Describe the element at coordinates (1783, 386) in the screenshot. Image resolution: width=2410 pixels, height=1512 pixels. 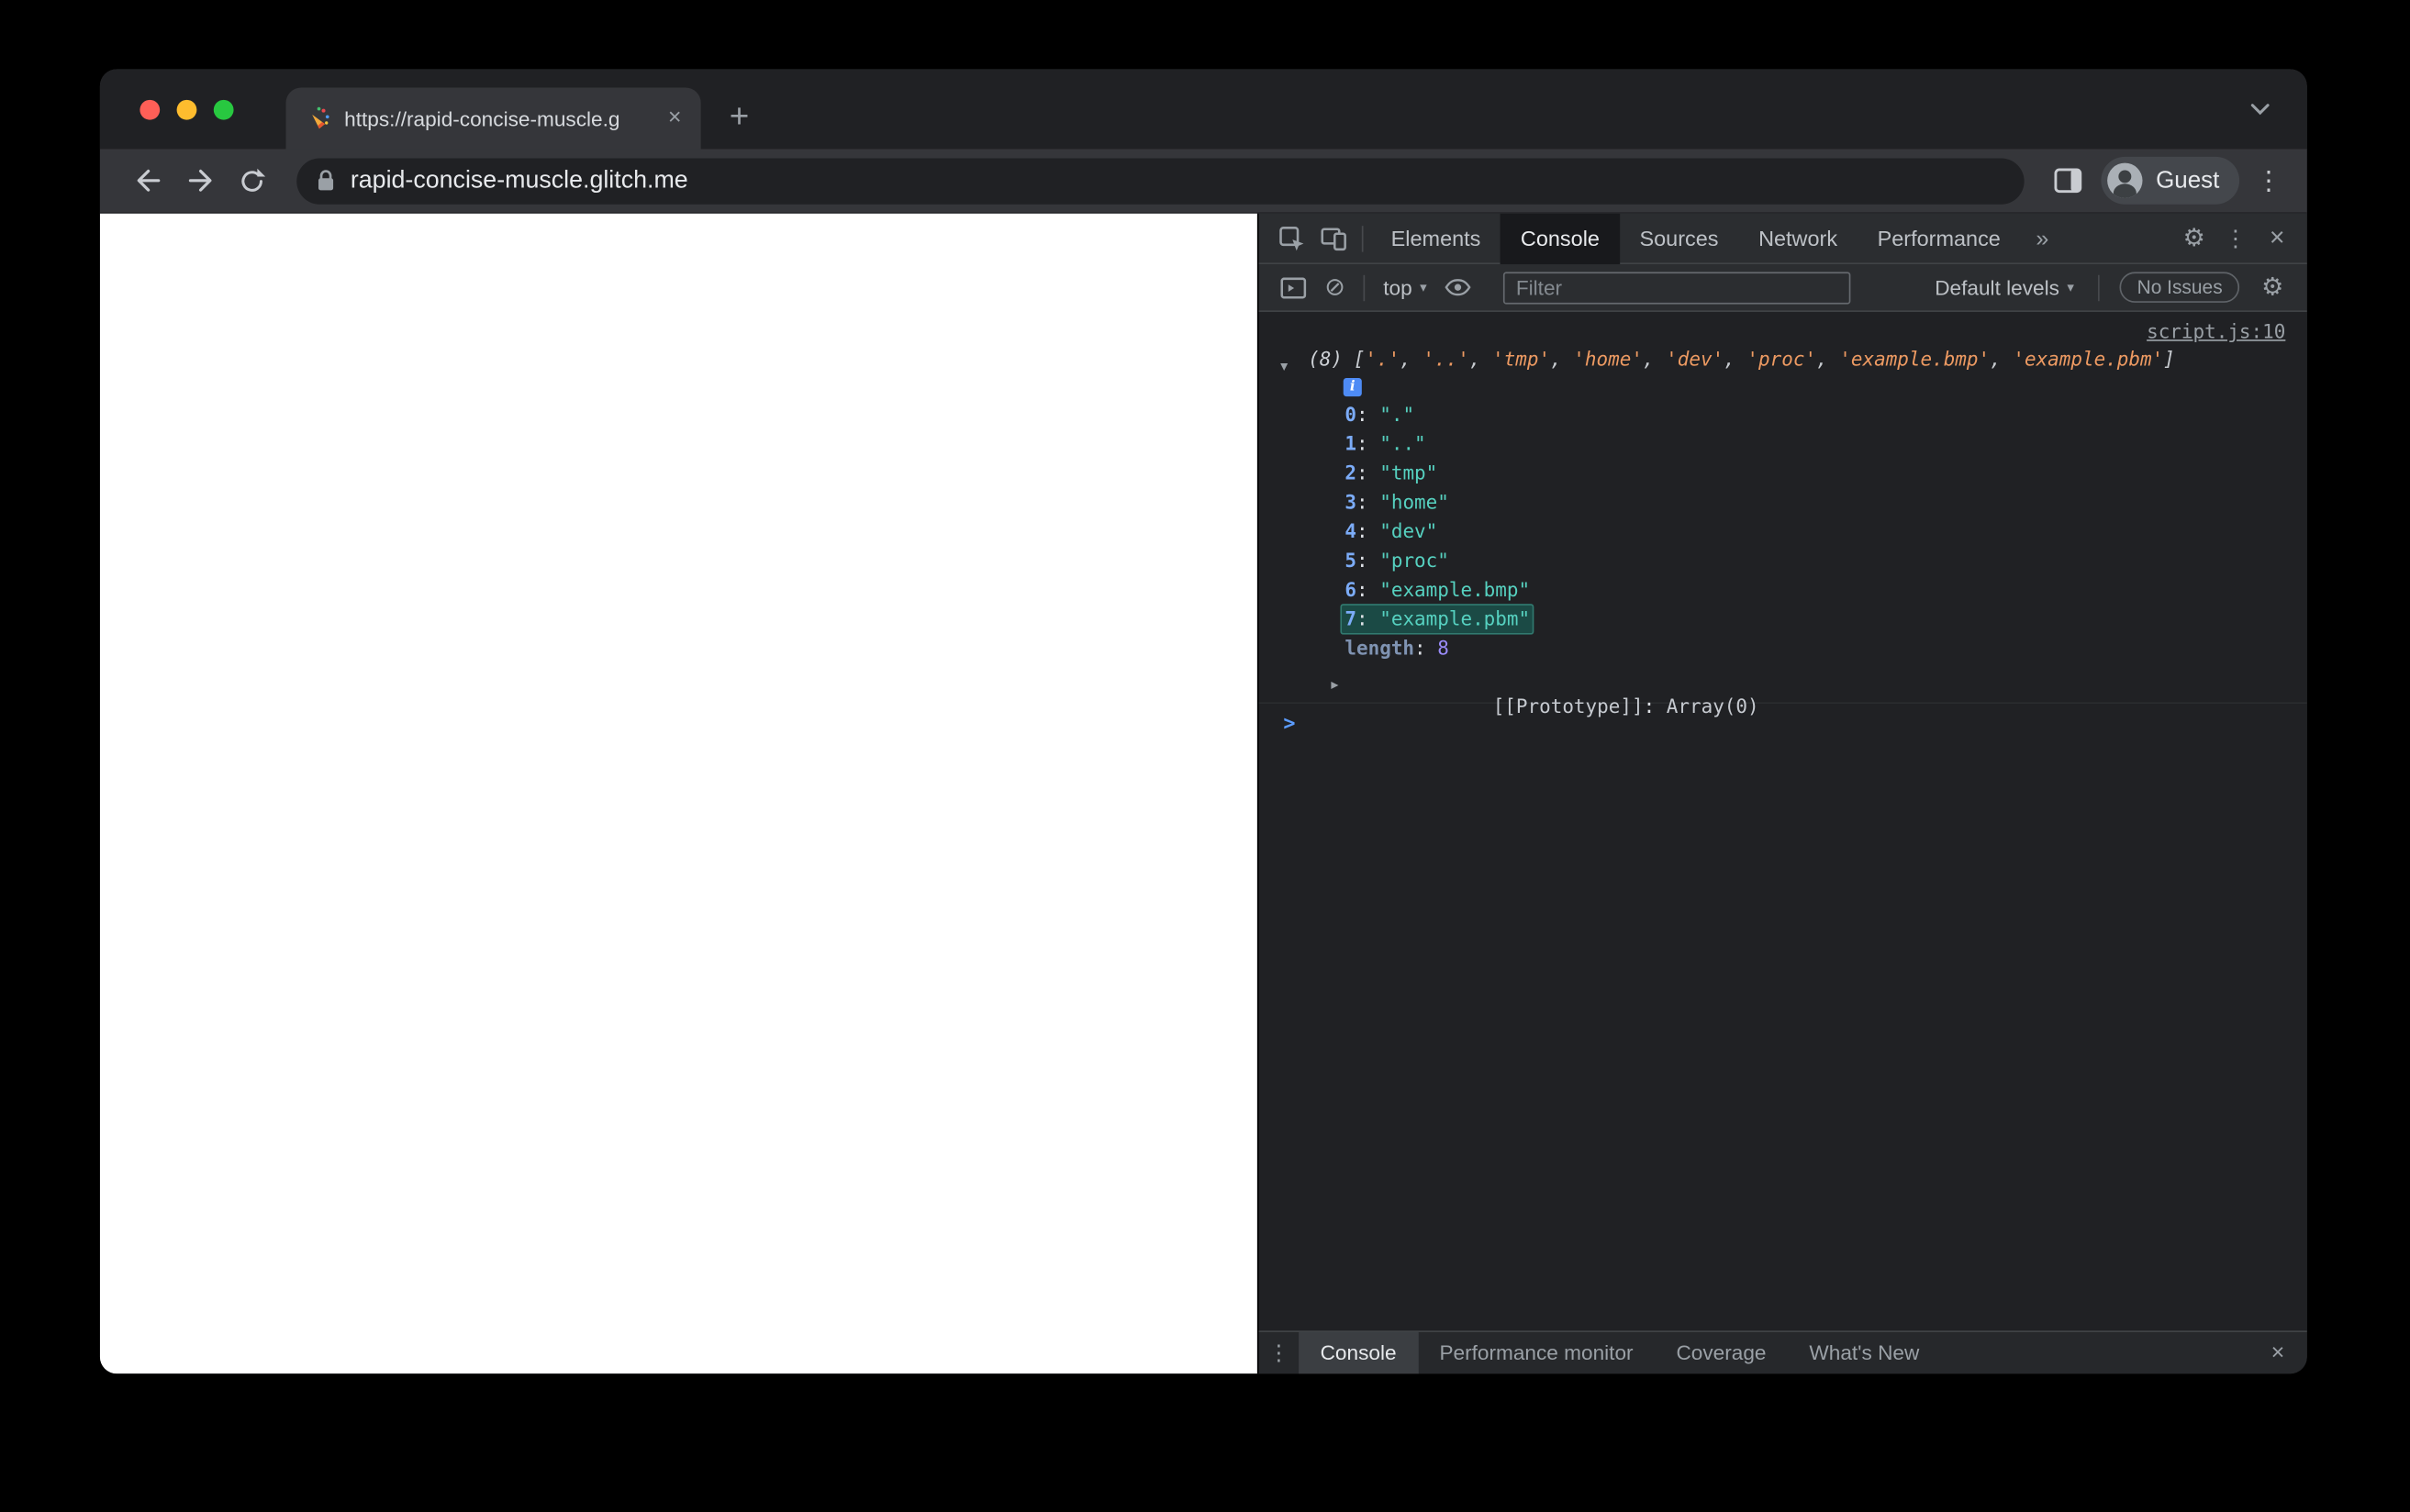
I see `lazy-eval-info-row: i` at that location.